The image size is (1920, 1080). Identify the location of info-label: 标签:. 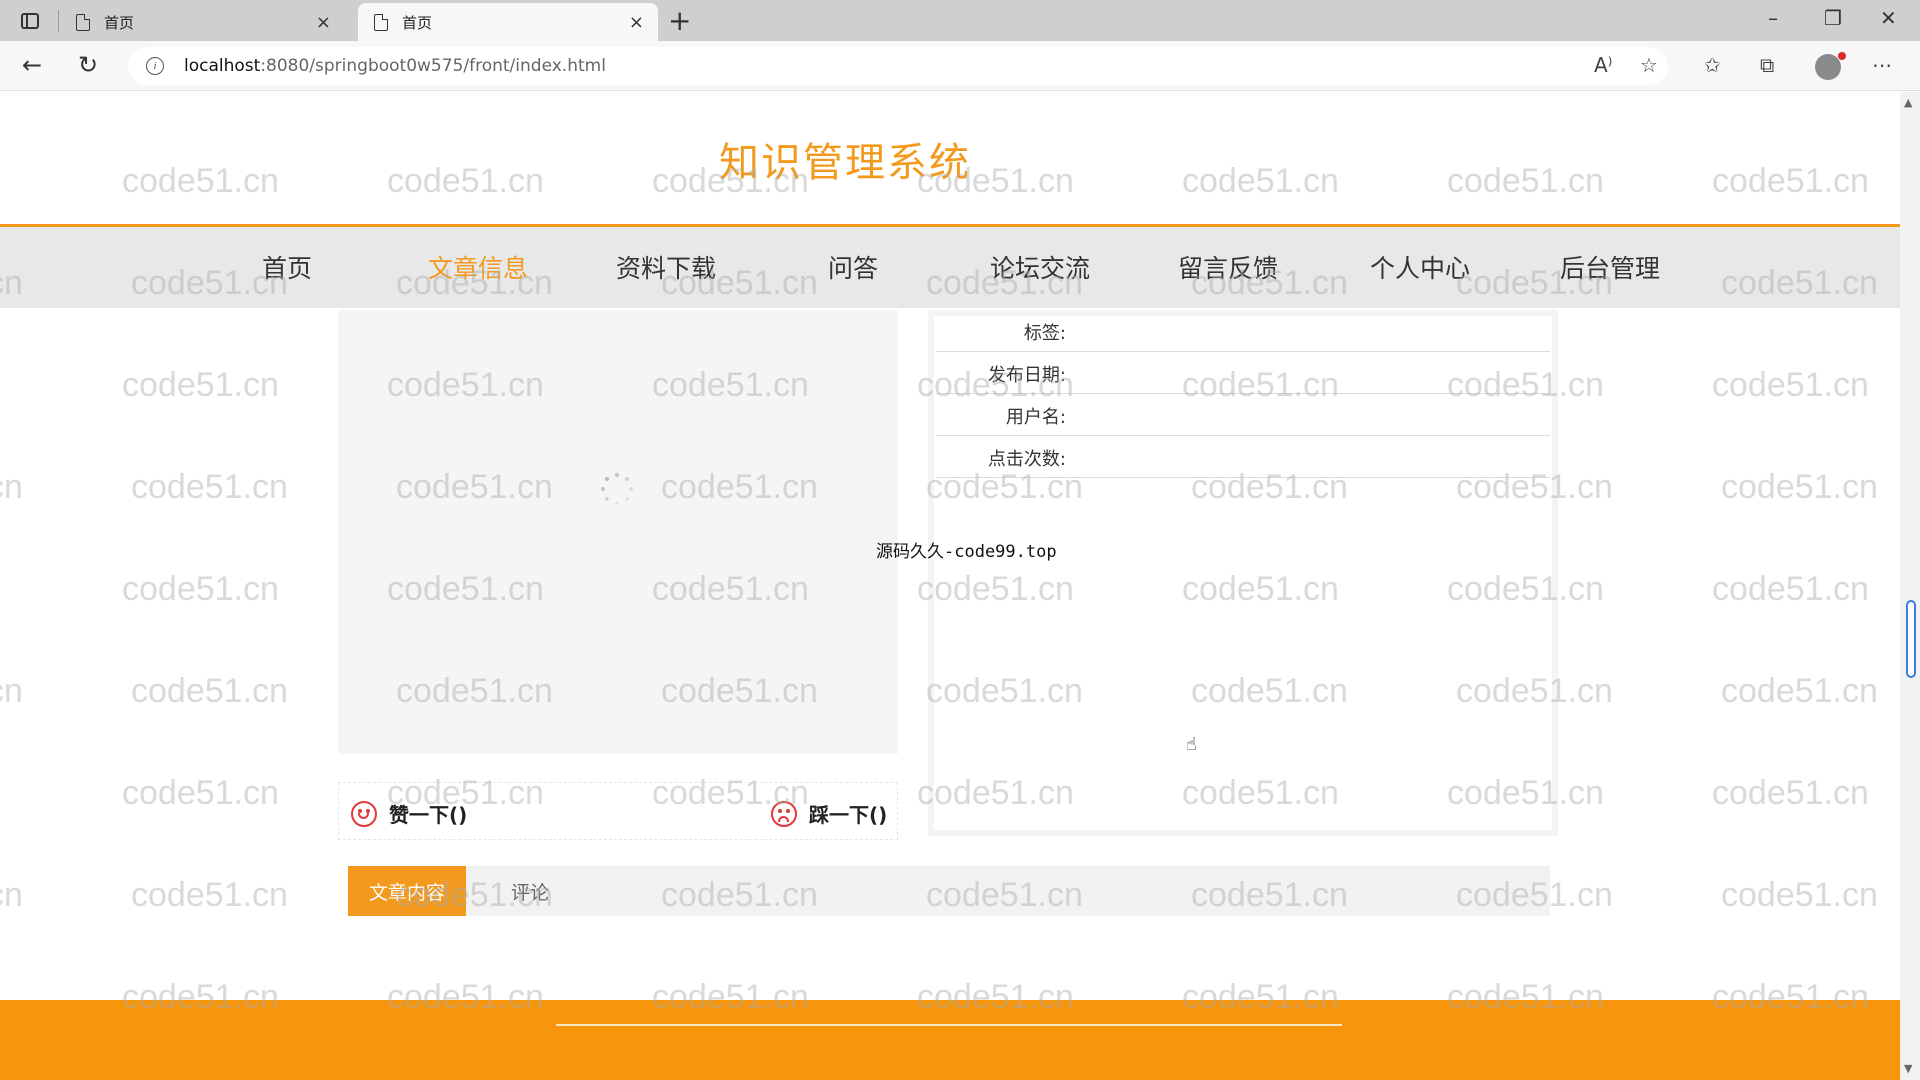
(1044, 333).